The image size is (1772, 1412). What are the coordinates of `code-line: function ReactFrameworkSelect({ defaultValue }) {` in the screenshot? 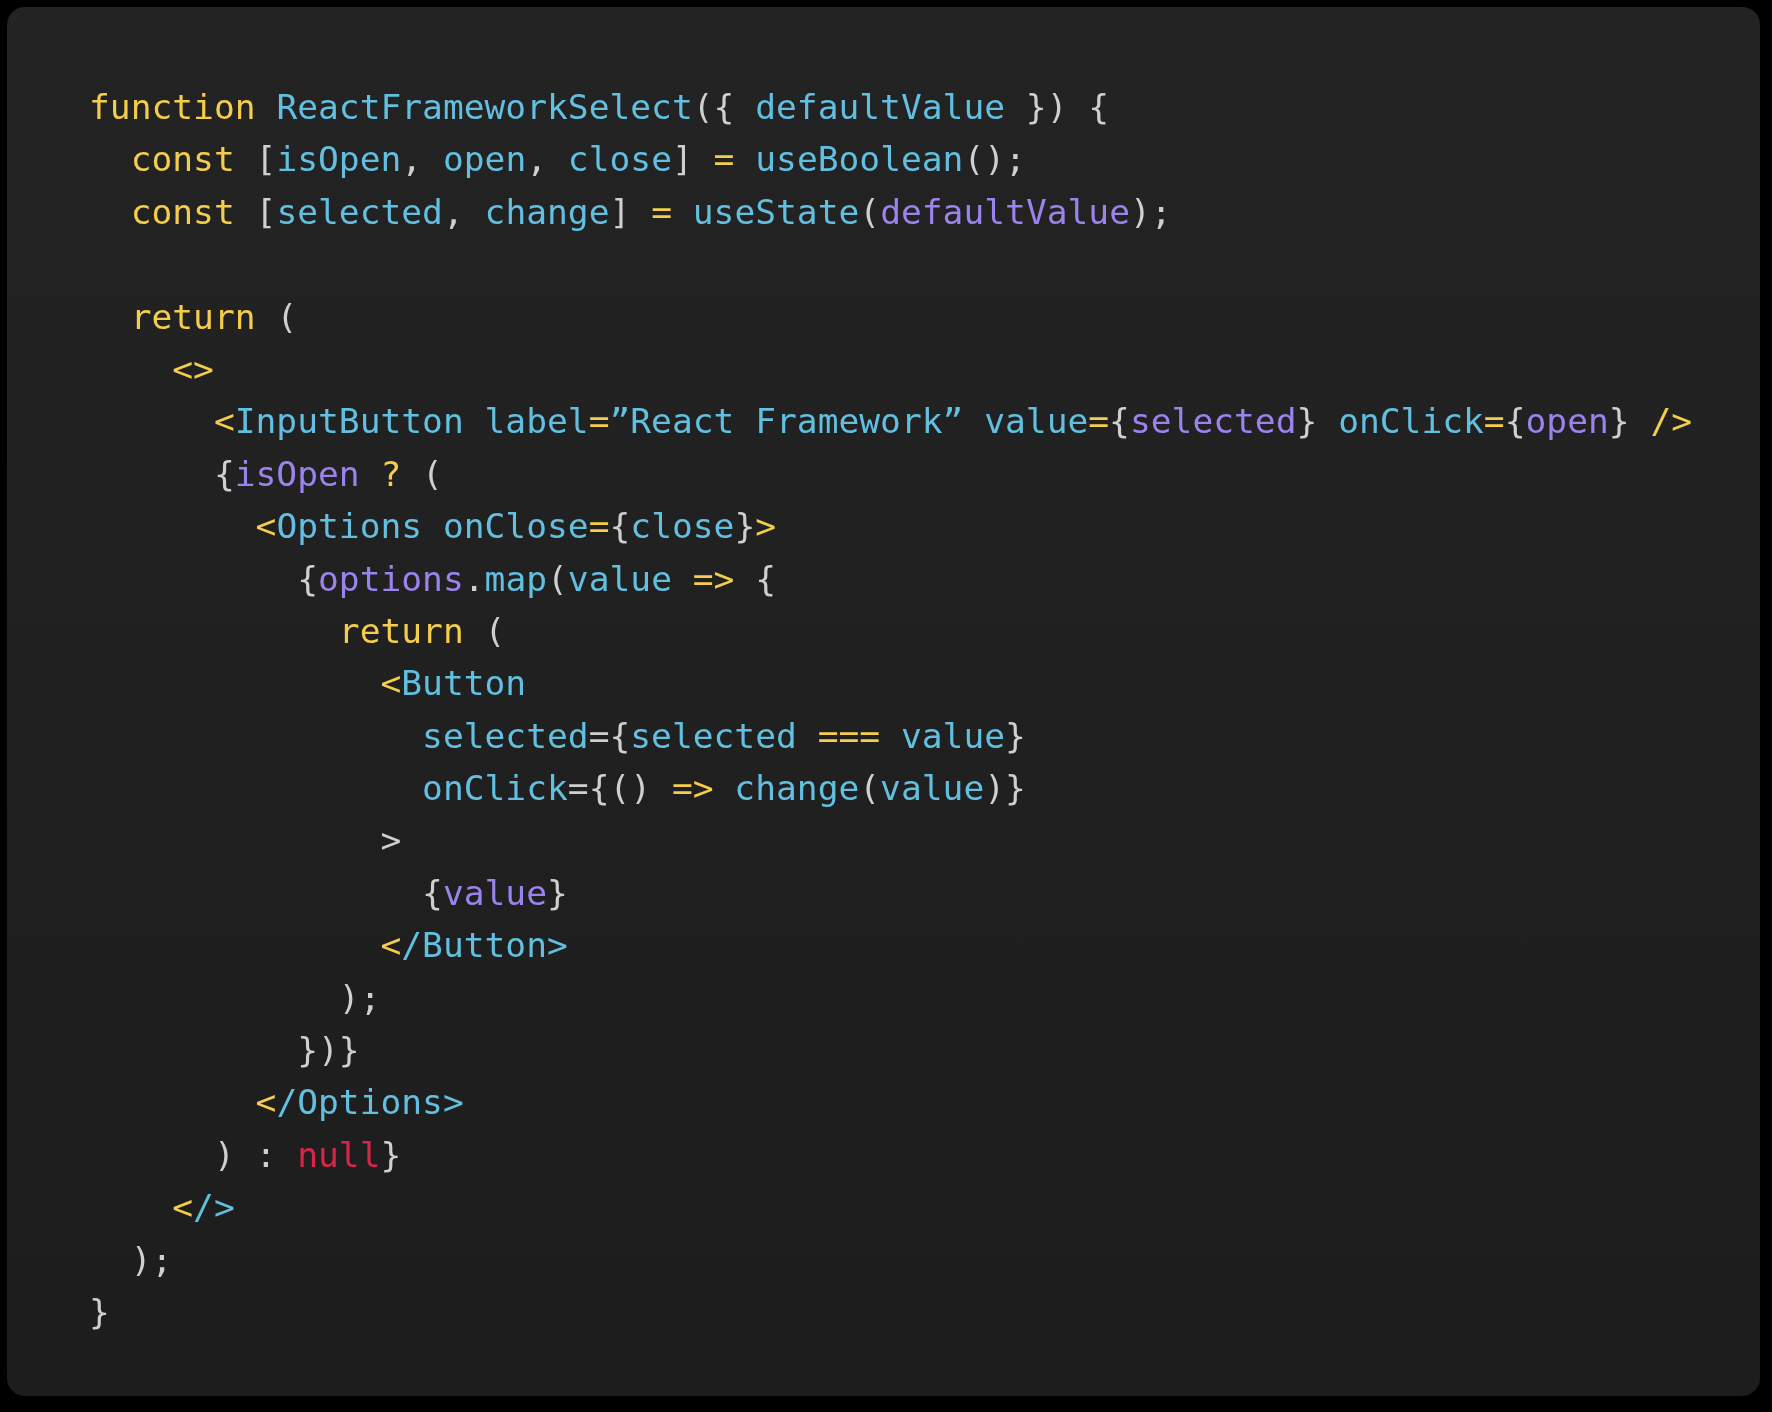 It's located at (599, 107).